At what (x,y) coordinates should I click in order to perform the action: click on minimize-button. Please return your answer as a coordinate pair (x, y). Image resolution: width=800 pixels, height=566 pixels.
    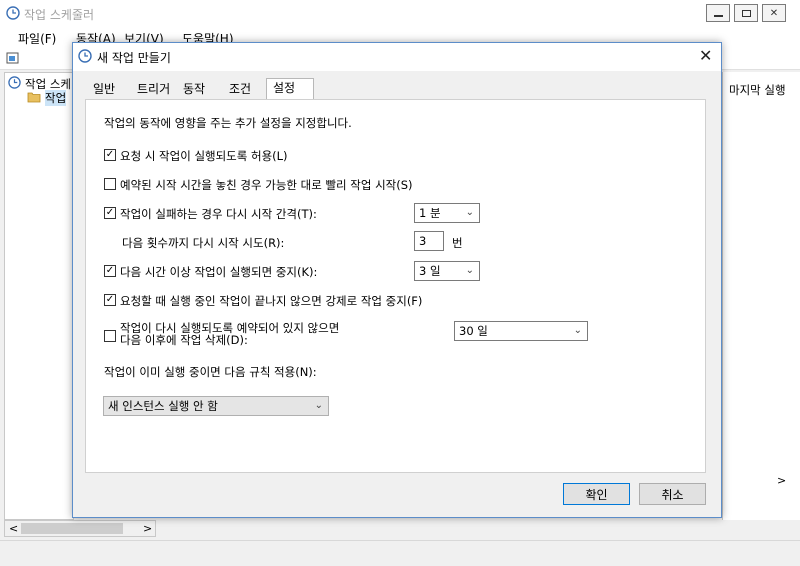
    Looking at the image, I should click on (718, 13).